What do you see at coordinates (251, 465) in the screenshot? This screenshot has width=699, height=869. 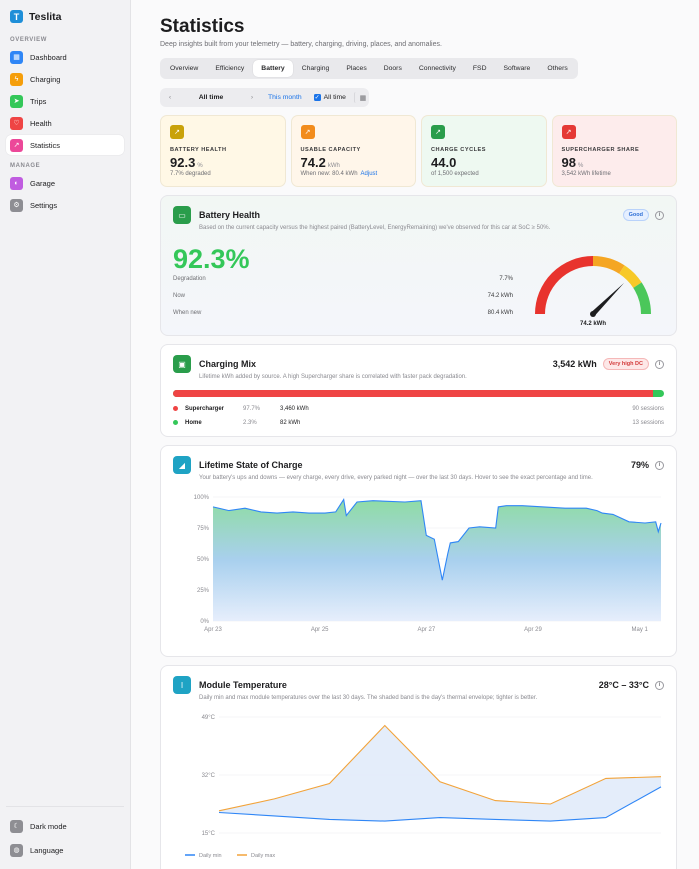 I see `panel-title: Lifetime State of Charge` at bounding box center [251, 465].